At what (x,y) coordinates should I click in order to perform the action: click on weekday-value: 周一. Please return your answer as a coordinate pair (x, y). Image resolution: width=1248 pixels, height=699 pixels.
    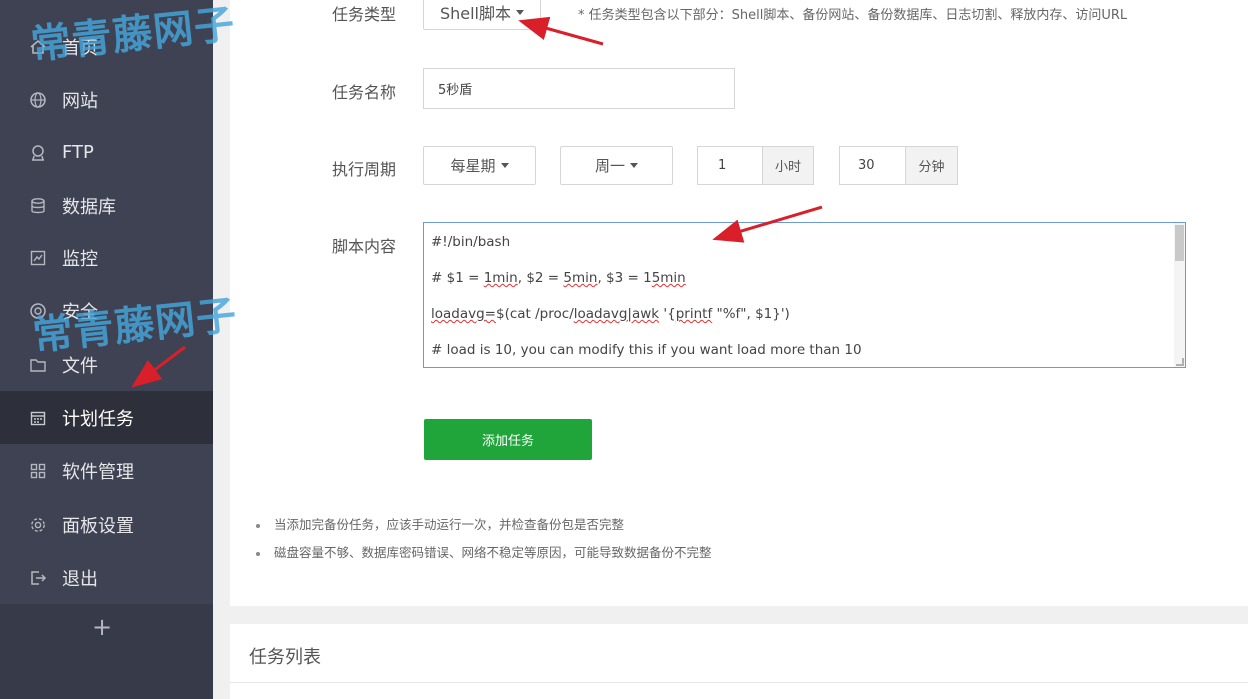
    Looking at the image, I should click on (609, 166).